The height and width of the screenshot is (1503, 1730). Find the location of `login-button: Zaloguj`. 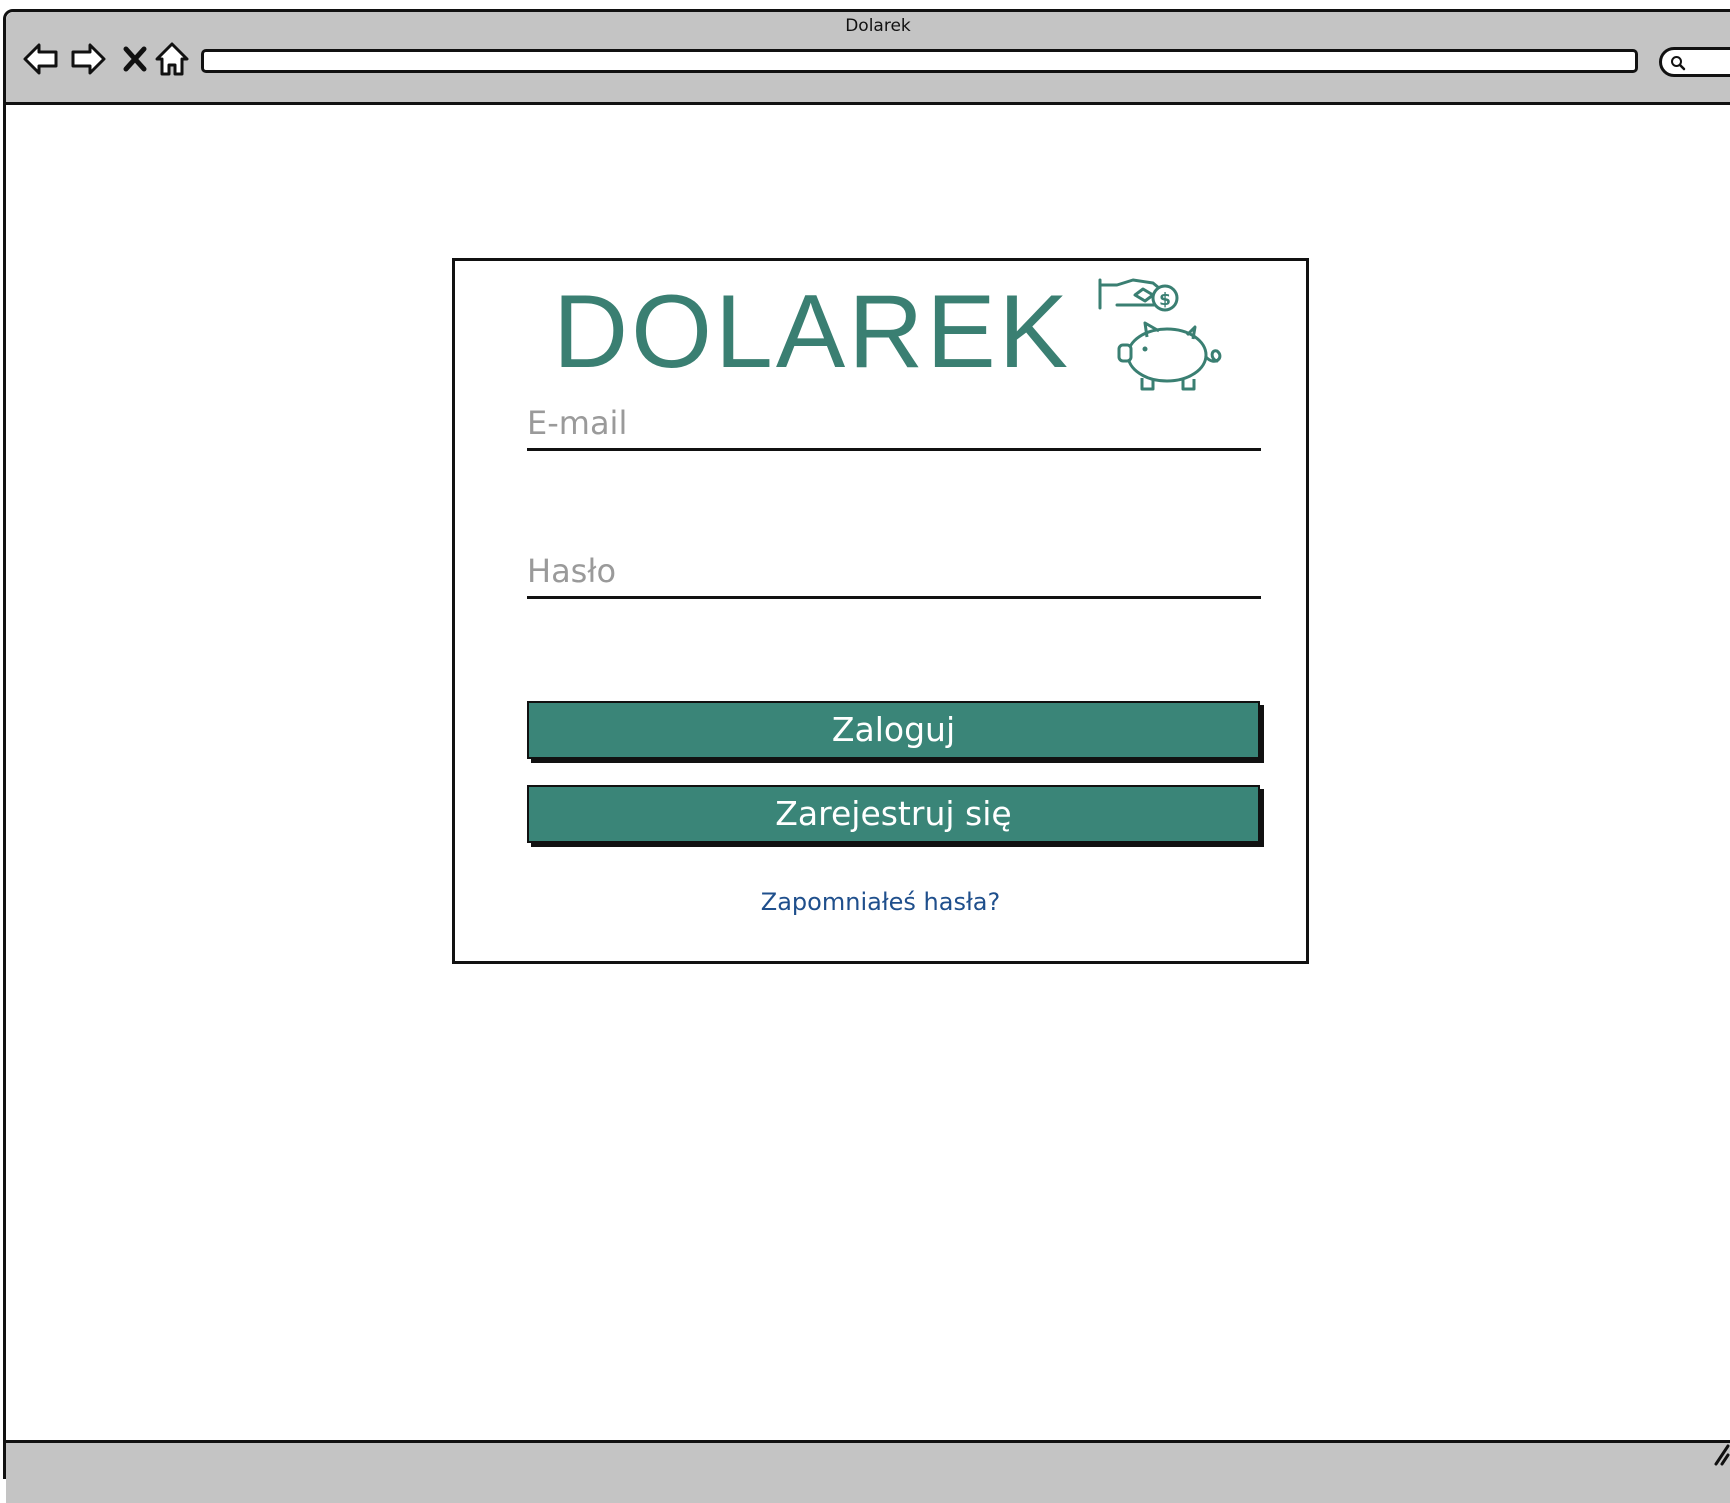

login-button: Zaloguj is located at coordinates (893, 730).